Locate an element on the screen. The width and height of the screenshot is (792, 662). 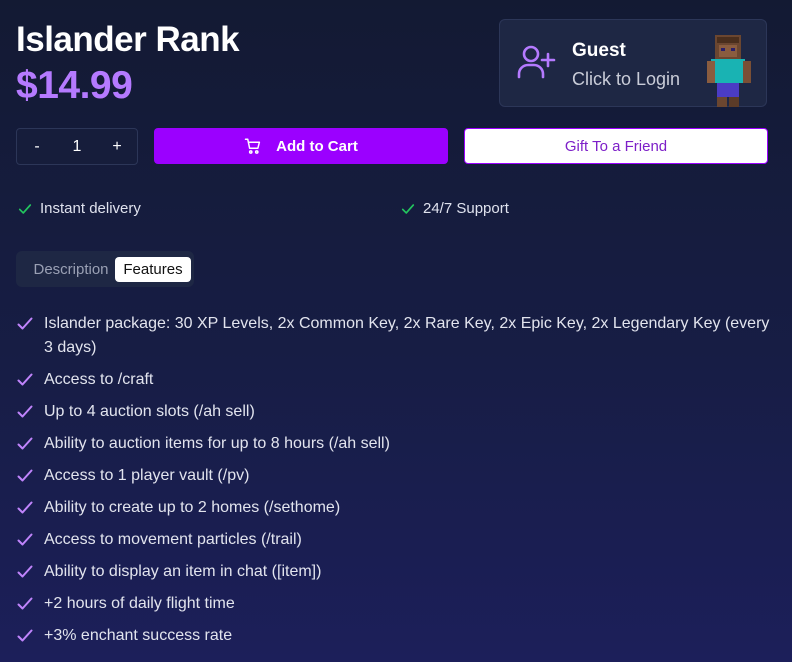
tab-features: Features is located at coordinates (153, 269).